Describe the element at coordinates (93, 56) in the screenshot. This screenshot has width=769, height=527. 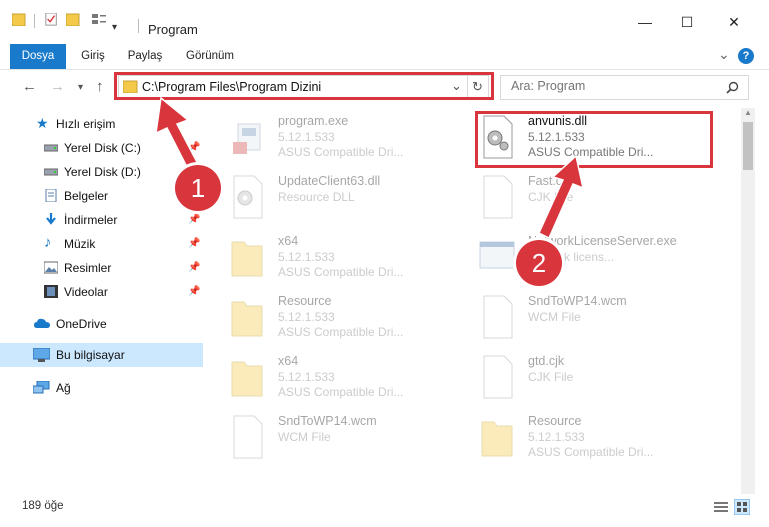
I see `tab-giris: Giriş` at that location.